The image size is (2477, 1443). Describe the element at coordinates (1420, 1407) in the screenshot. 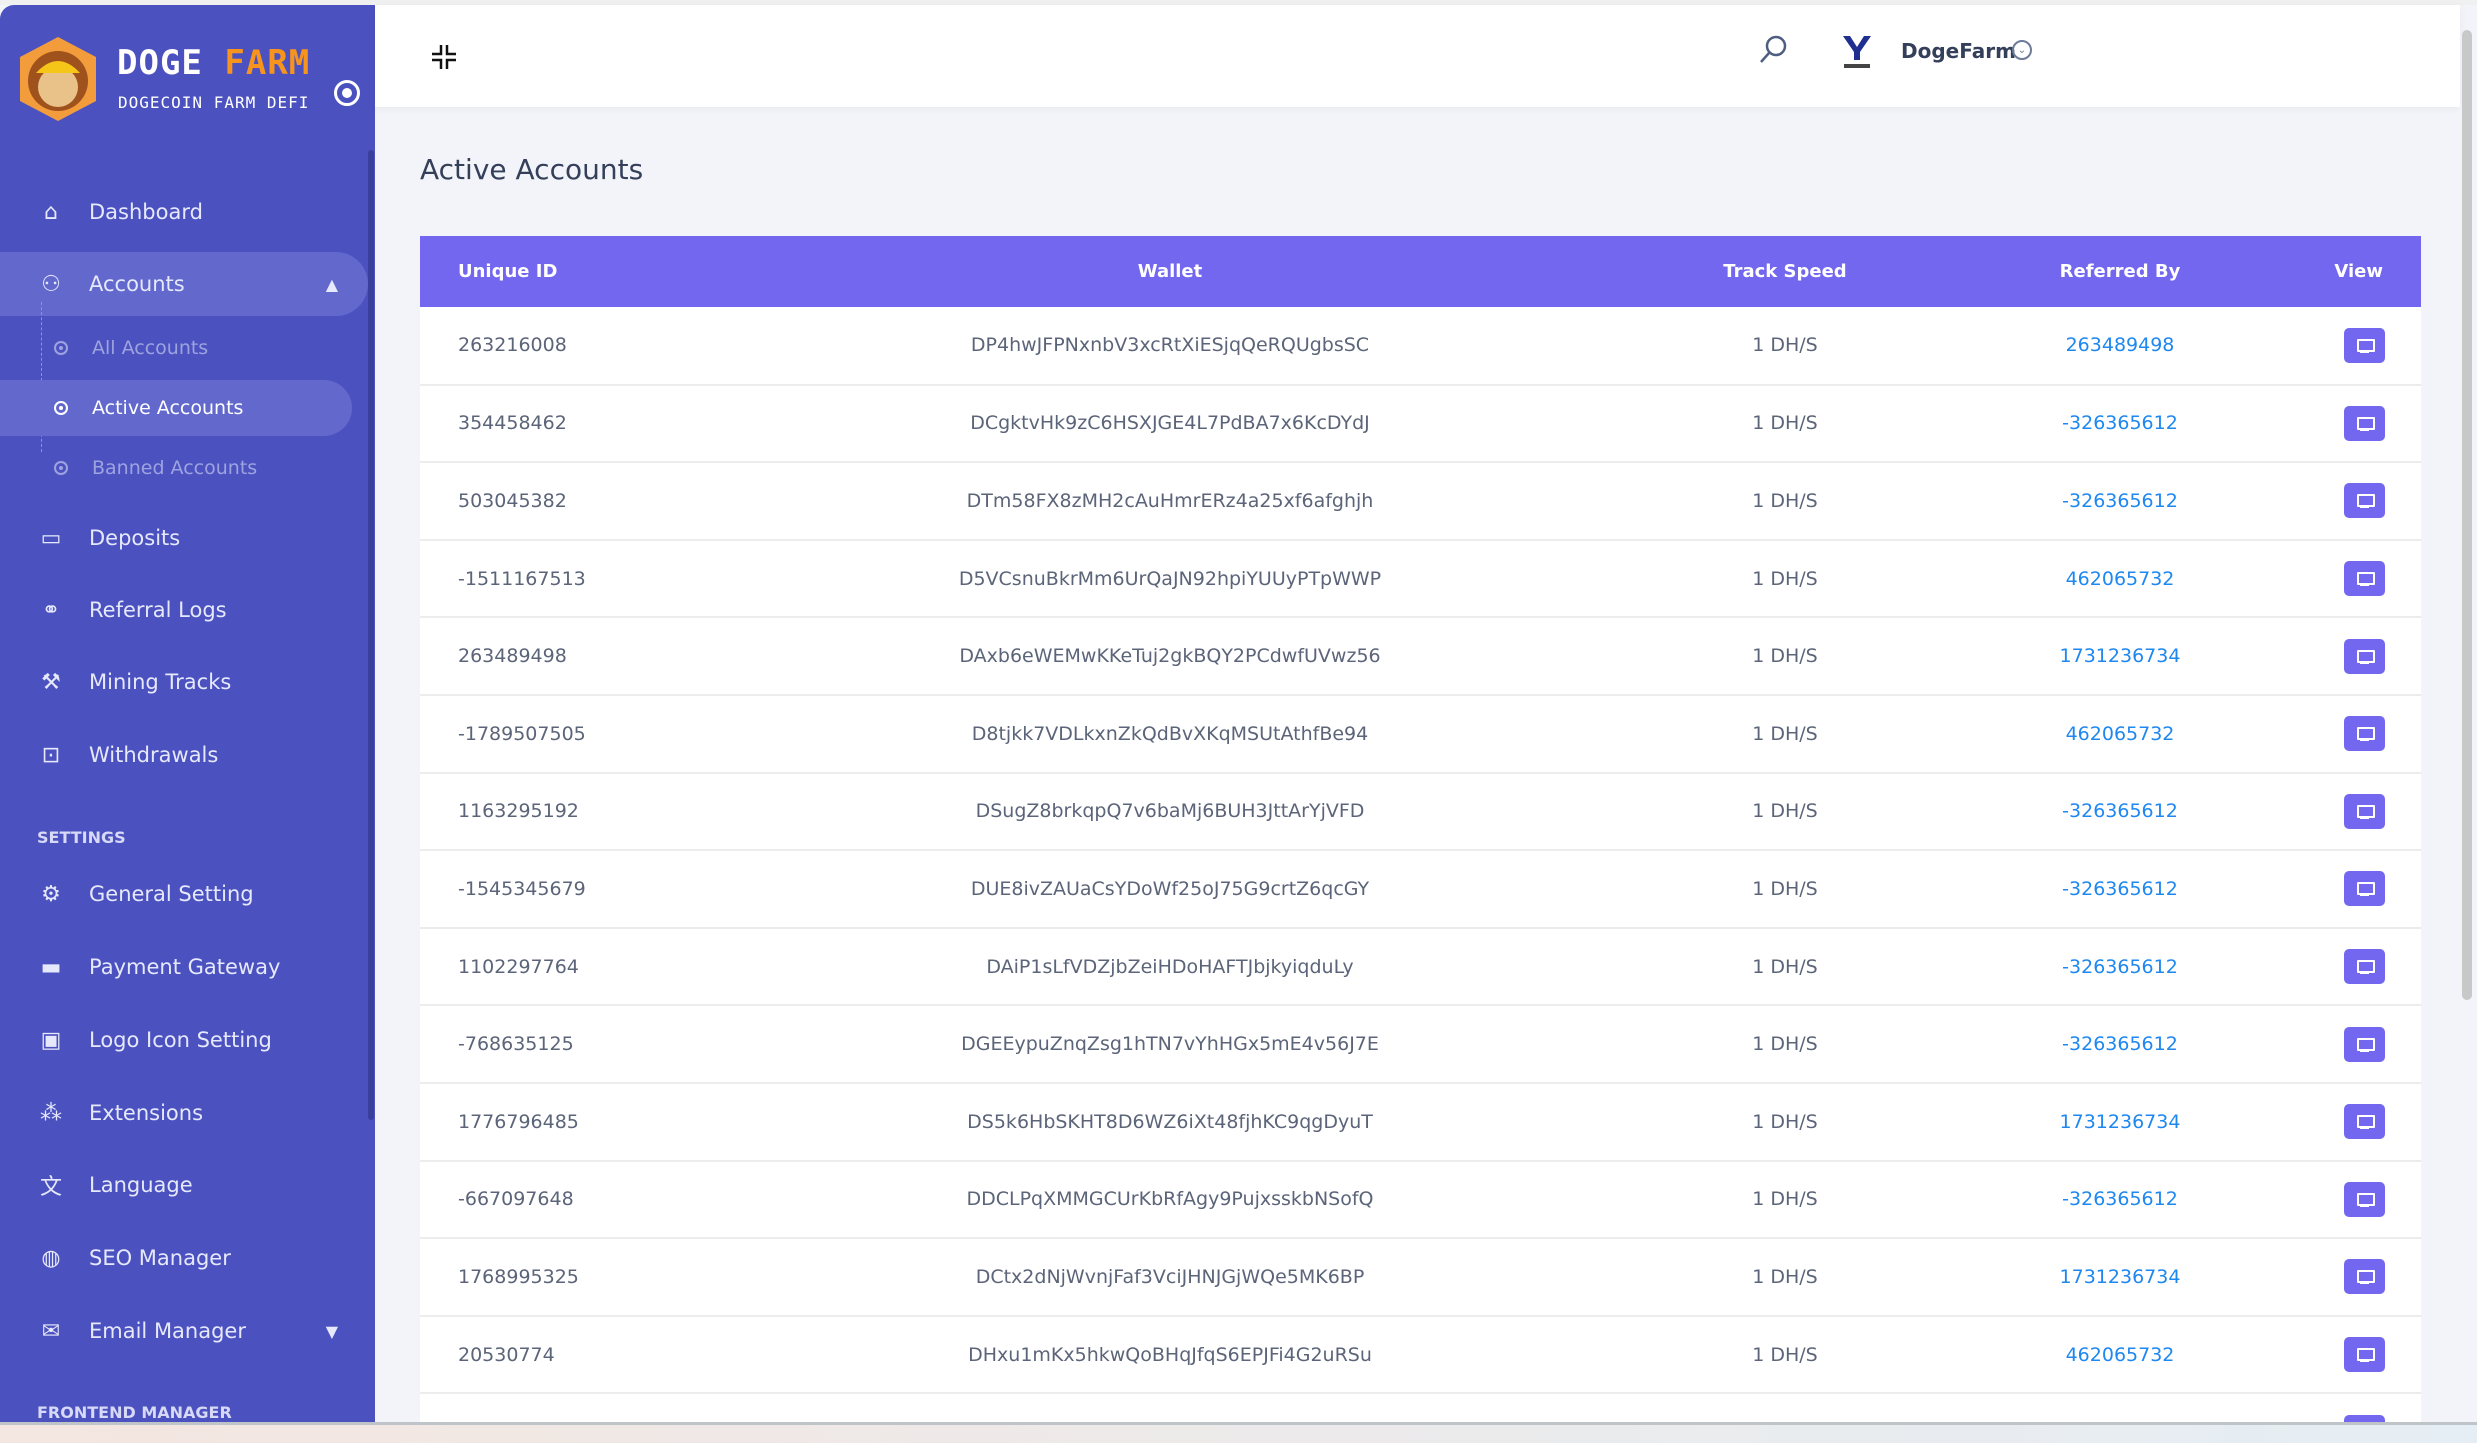

I see `table-row` at that location.